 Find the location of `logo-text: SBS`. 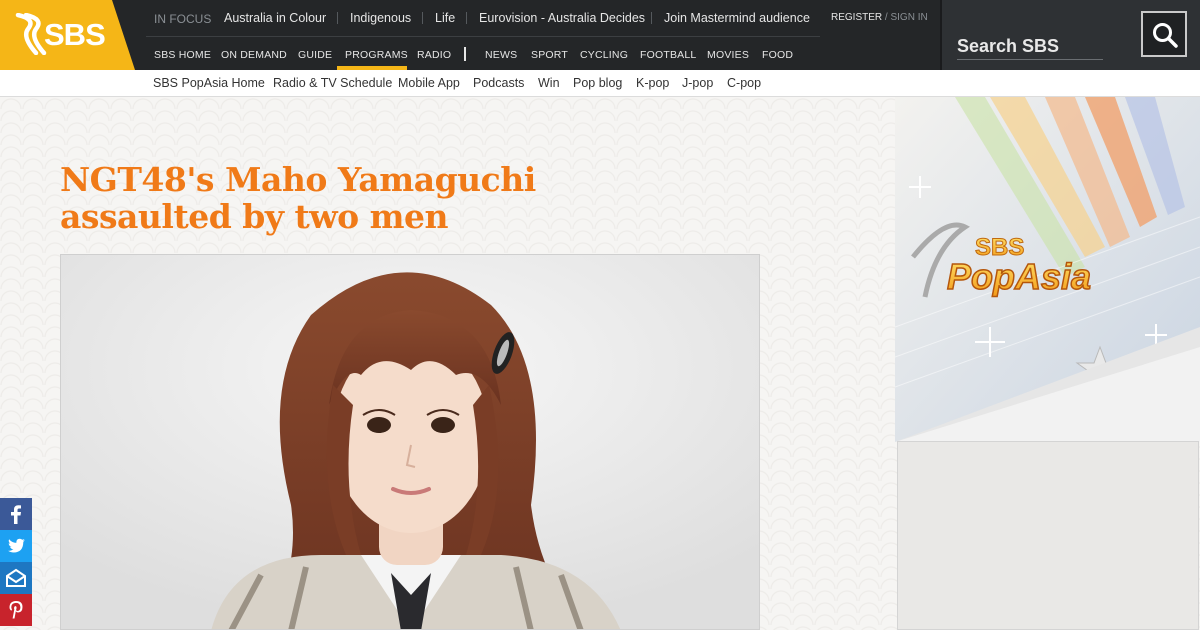

logo-text: SBS is located at coordinates (75, 34).